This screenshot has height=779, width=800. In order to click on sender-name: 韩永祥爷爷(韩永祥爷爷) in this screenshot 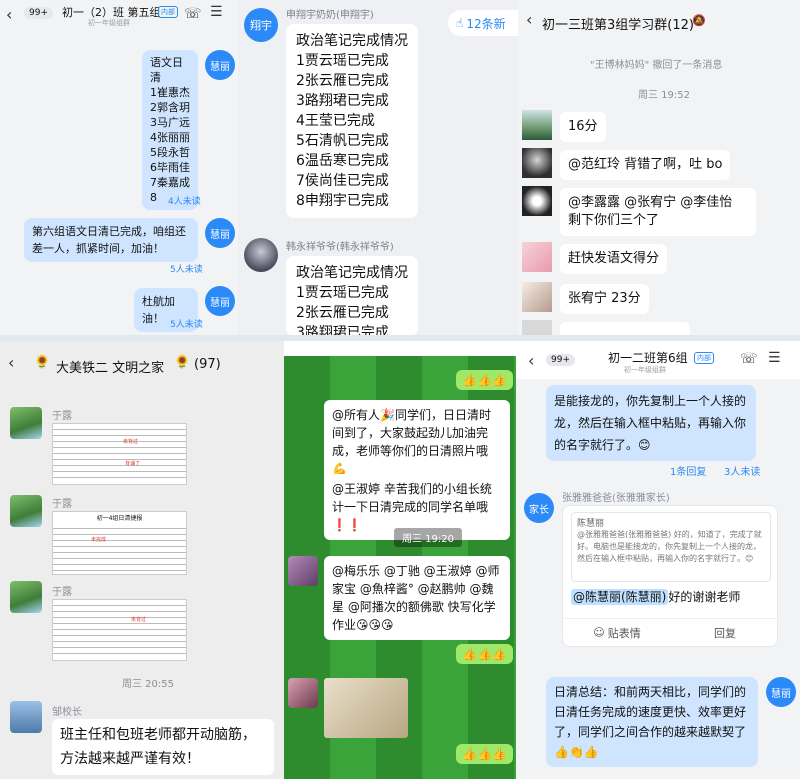, I will do `click(340, 247)`.